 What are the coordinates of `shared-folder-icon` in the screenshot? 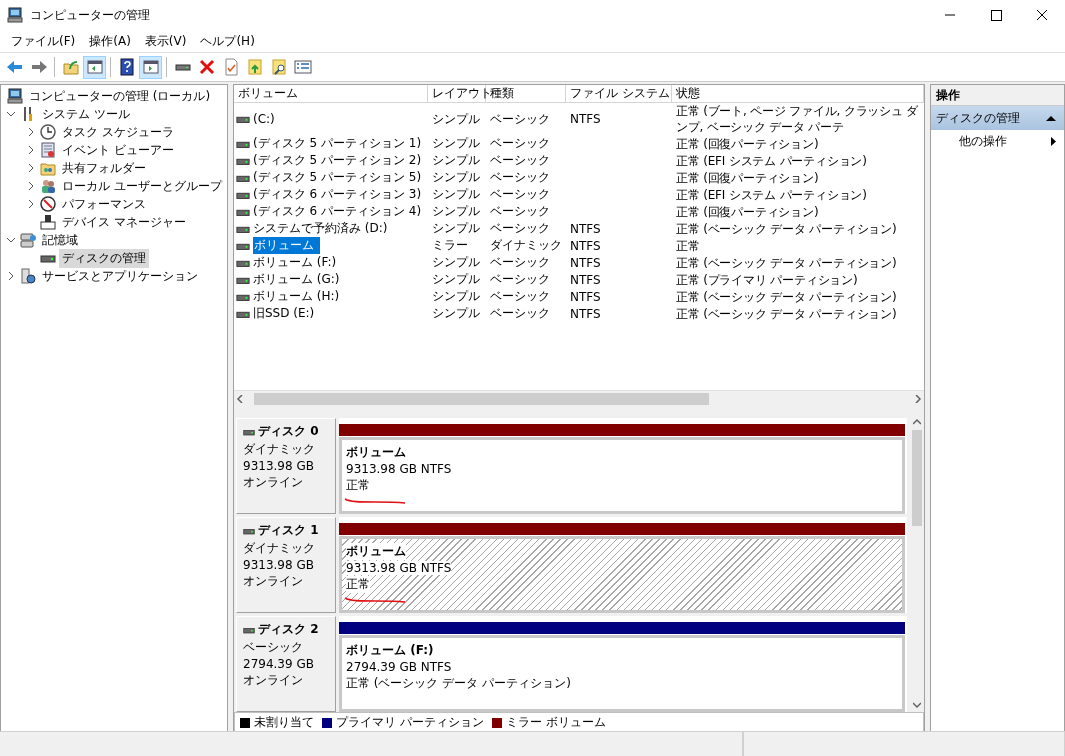 It's located at (48, 168).